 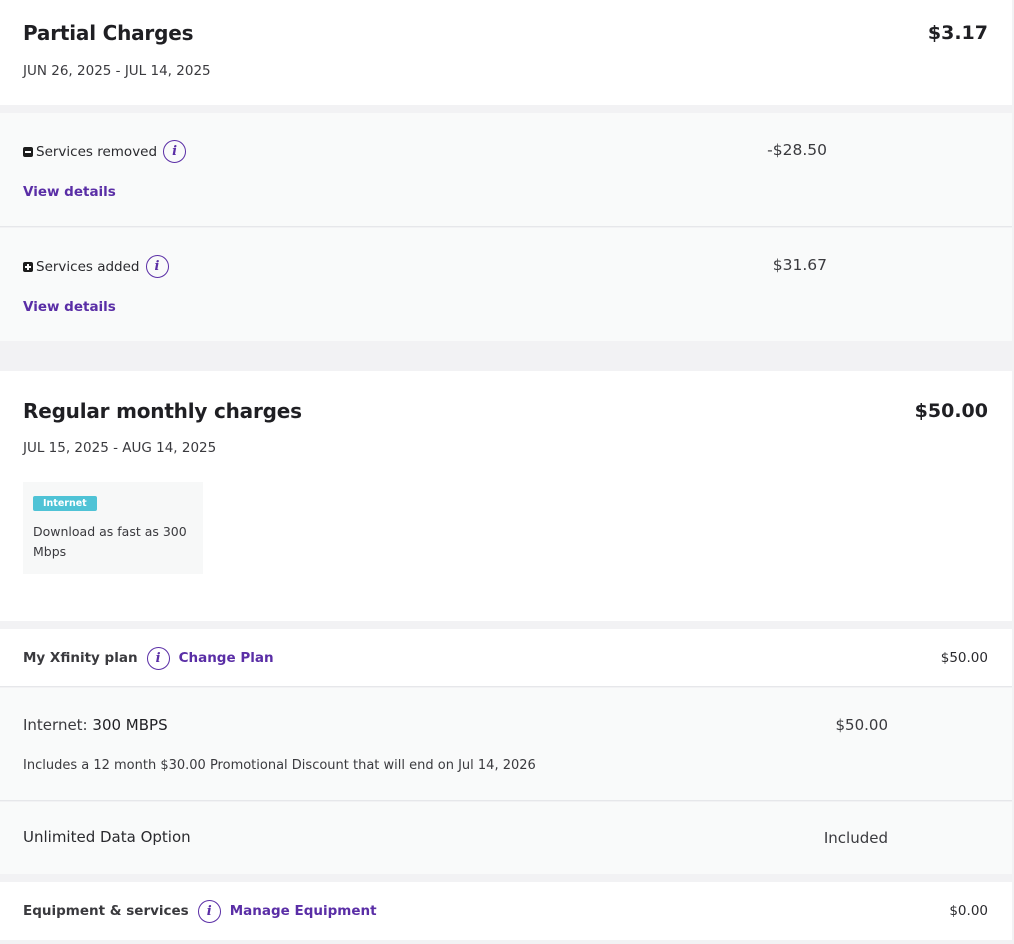 What do you see at coordinates (69, 192) in the screenshot?
I see `services-removed-view-details-link: View details` at bounding box center [69, 192].